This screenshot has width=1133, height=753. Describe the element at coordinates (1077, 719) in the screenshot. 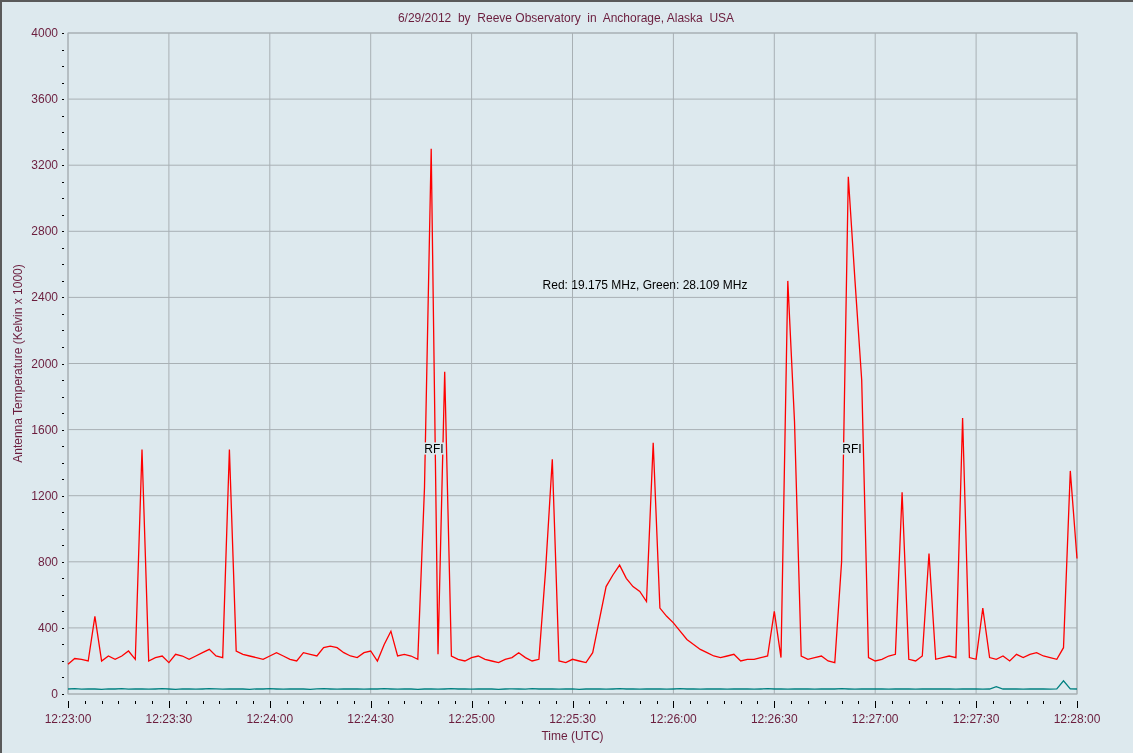

I see `tick-label: 12:28:00` at that location.